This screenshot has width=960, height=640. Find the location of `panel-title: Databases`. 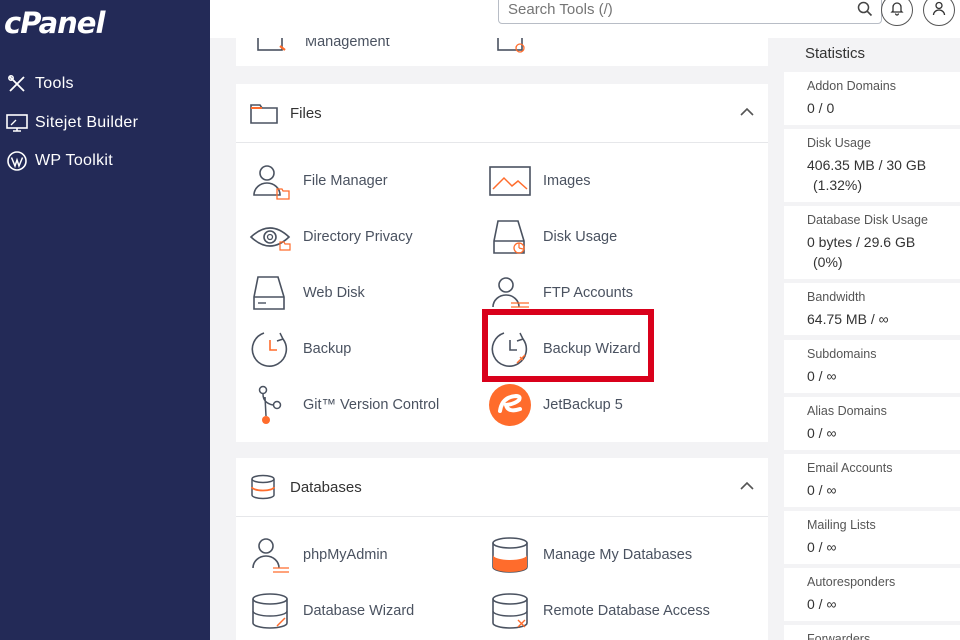

panel-title: Databases is located at coordinates (326, 487).